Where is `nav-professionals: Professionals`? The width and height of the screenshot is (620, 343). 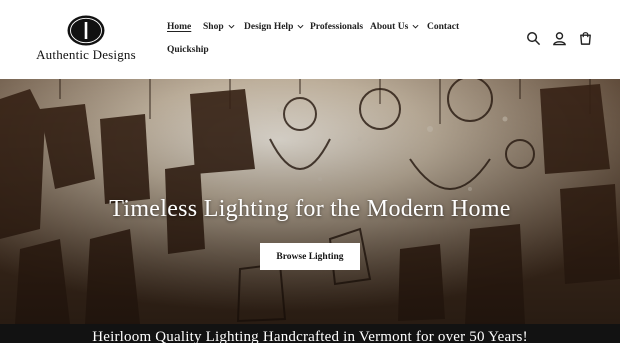
nav-professionals: Professionals is located at coordinates (336, 27).